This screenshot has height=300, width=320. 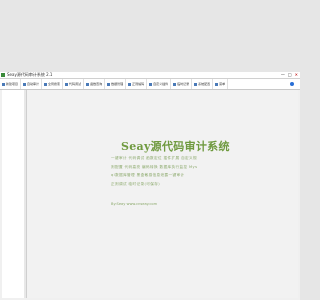 What do you see at coordinates (148, 175) in the screenshot?
I see `feature-line: ql数据库管理 黑盒敏感信息泄露一键审计` at bounding box center [148, 175].